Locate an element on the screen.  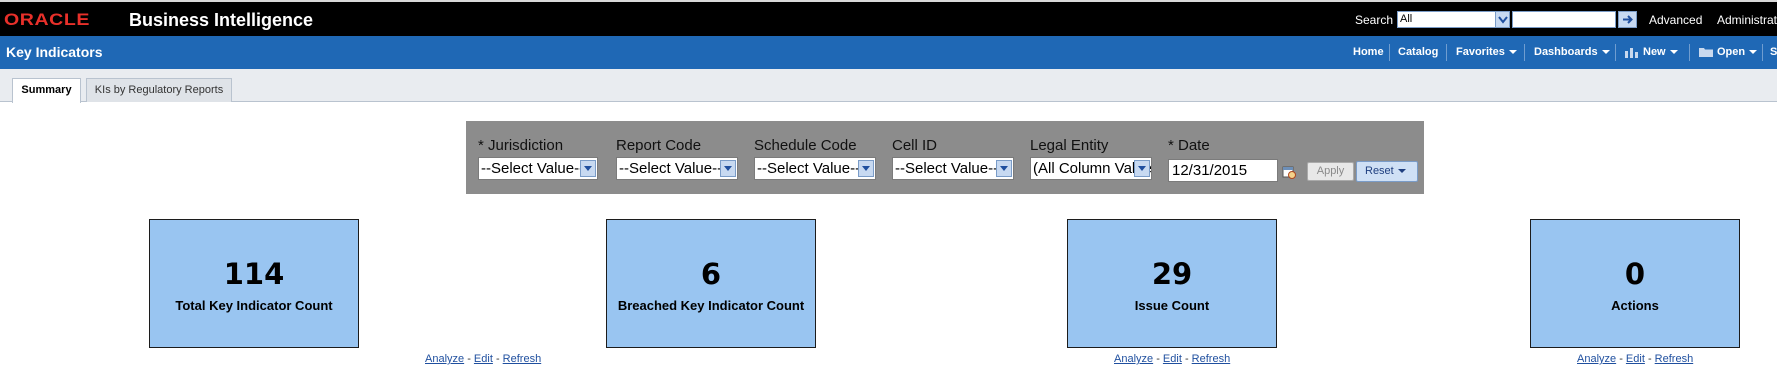
reset-button: Reset is located at coordinates (1387, 171).